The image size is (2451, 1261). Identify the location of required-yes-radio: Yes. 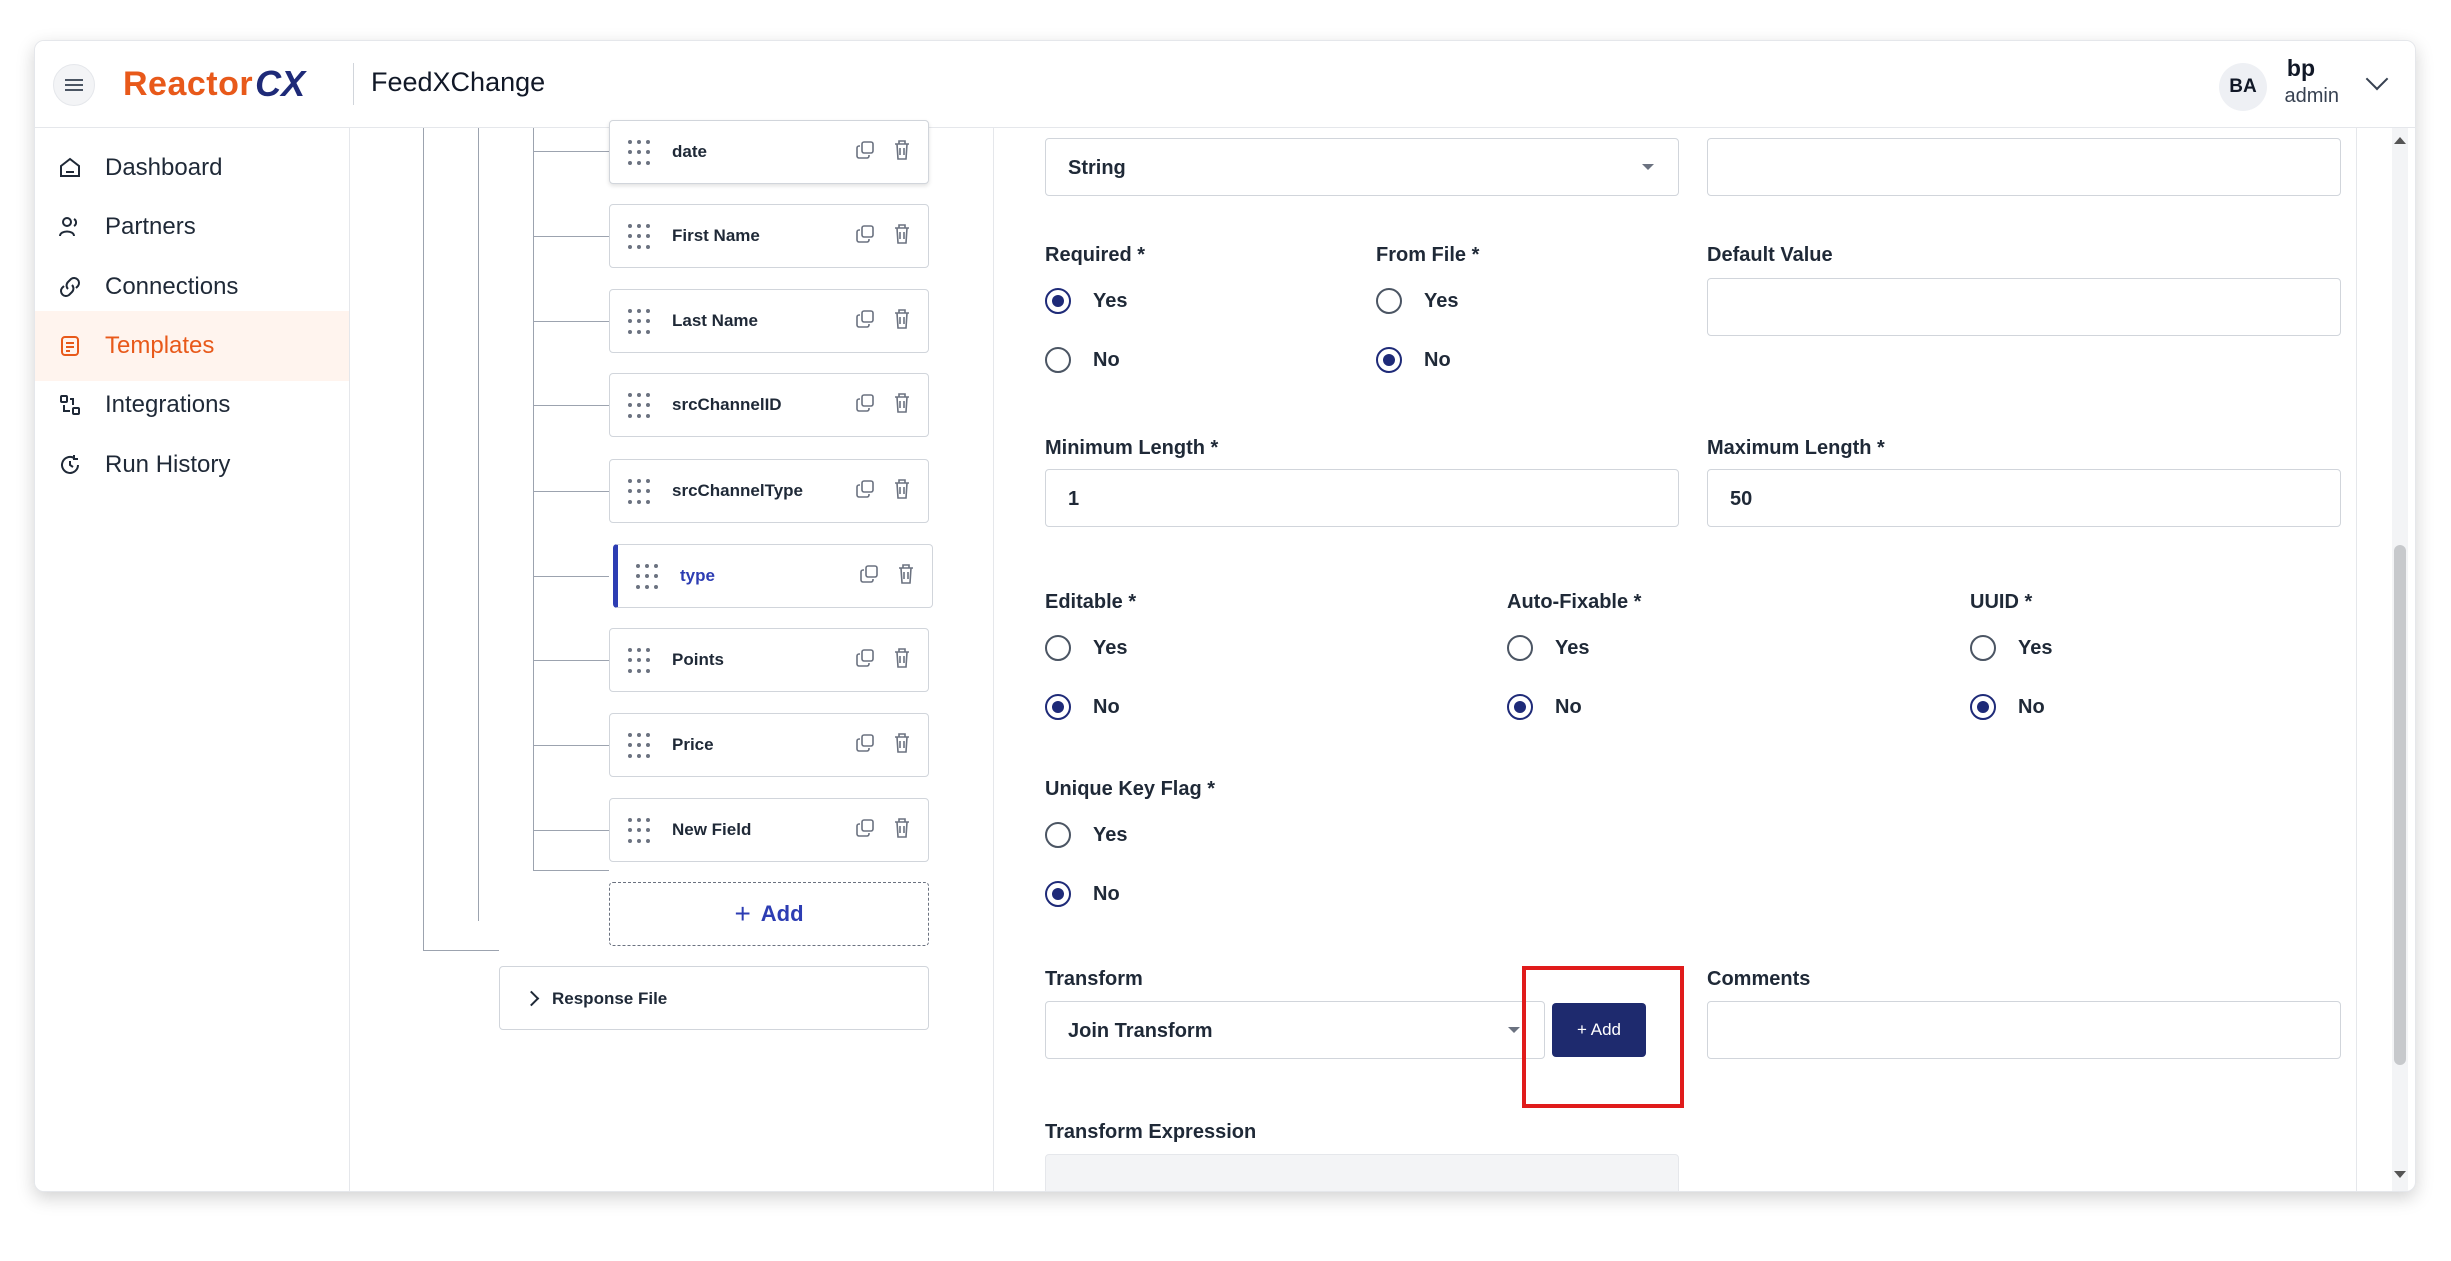
(1086, 301).